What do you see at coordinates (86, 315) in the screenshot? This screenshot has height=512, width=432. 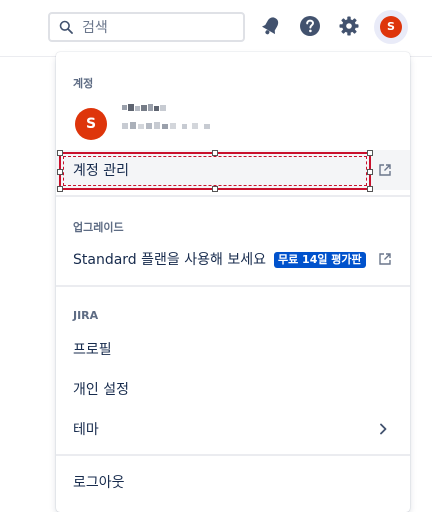 I see `section-title-jira: JIRA` at bounding box center [86, 315].